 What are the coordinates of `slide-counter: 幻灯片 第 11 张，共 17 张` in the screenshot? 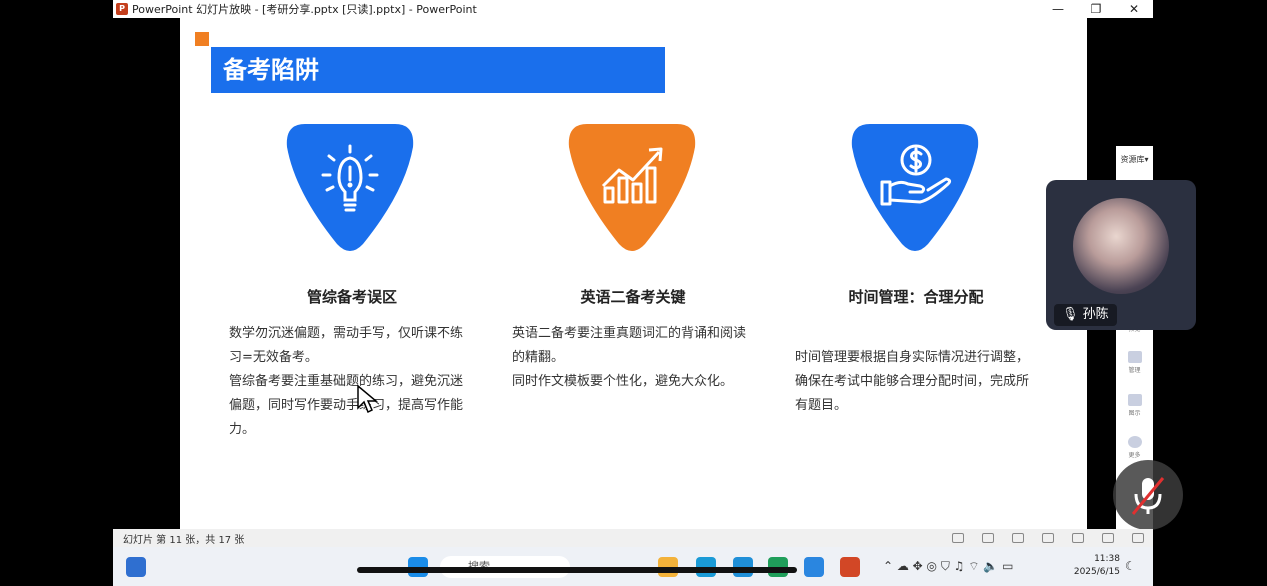 It's located at (184, 540).